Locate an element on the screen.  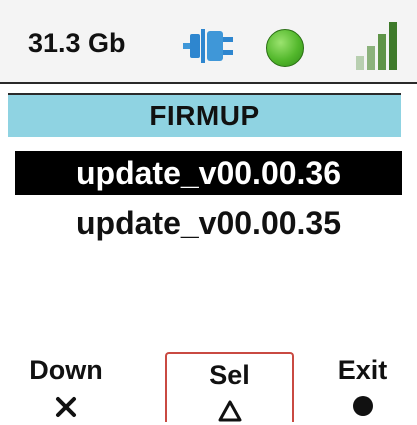
triangle-icon is located at coordinates (229, 411).